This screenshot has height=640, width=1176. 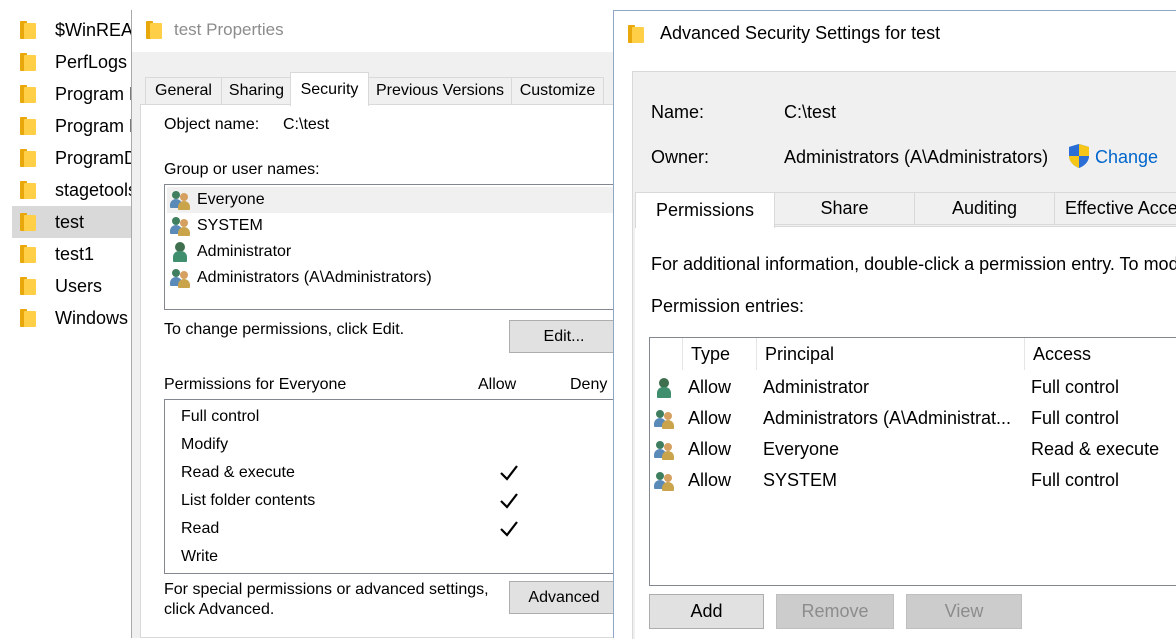 What do you see at coordinates (95, 157) in the screenshot?
I see `nav-item-label: ProgramData` at bounding box center [95, 157].